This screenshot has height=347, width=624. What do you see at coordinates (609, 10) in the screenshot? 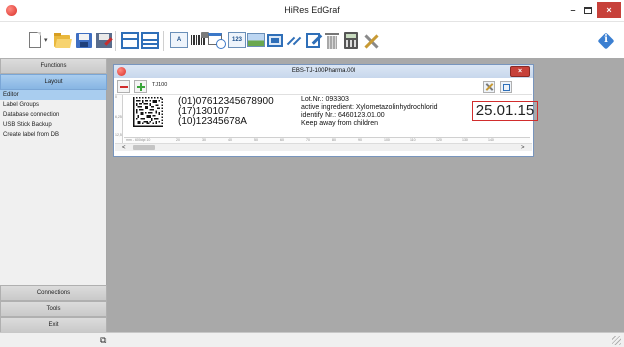
I see `close-button: ×` at bounding box center [609, 10].